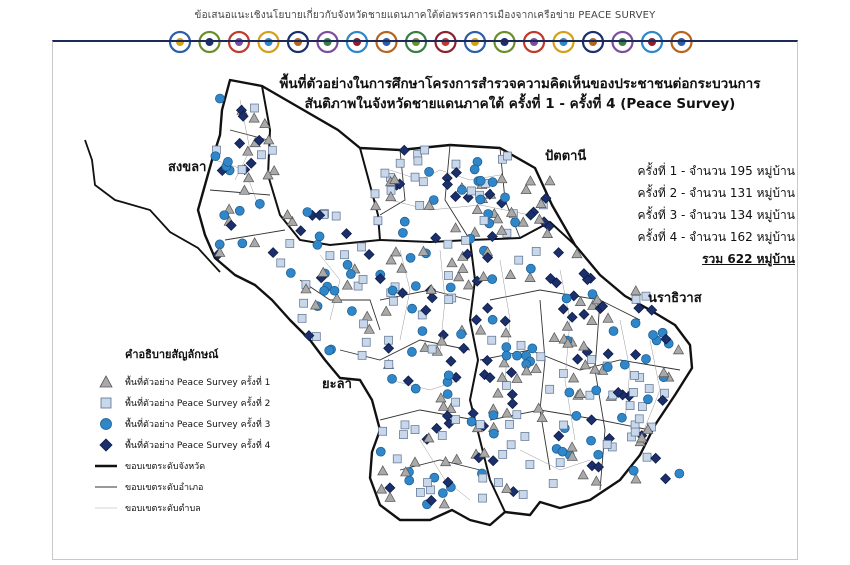  What do you see at coordinates (566, 156) in the screenshot?
I see `province-label-pattani: ปัตตานี` at bounding box center [566, 156].